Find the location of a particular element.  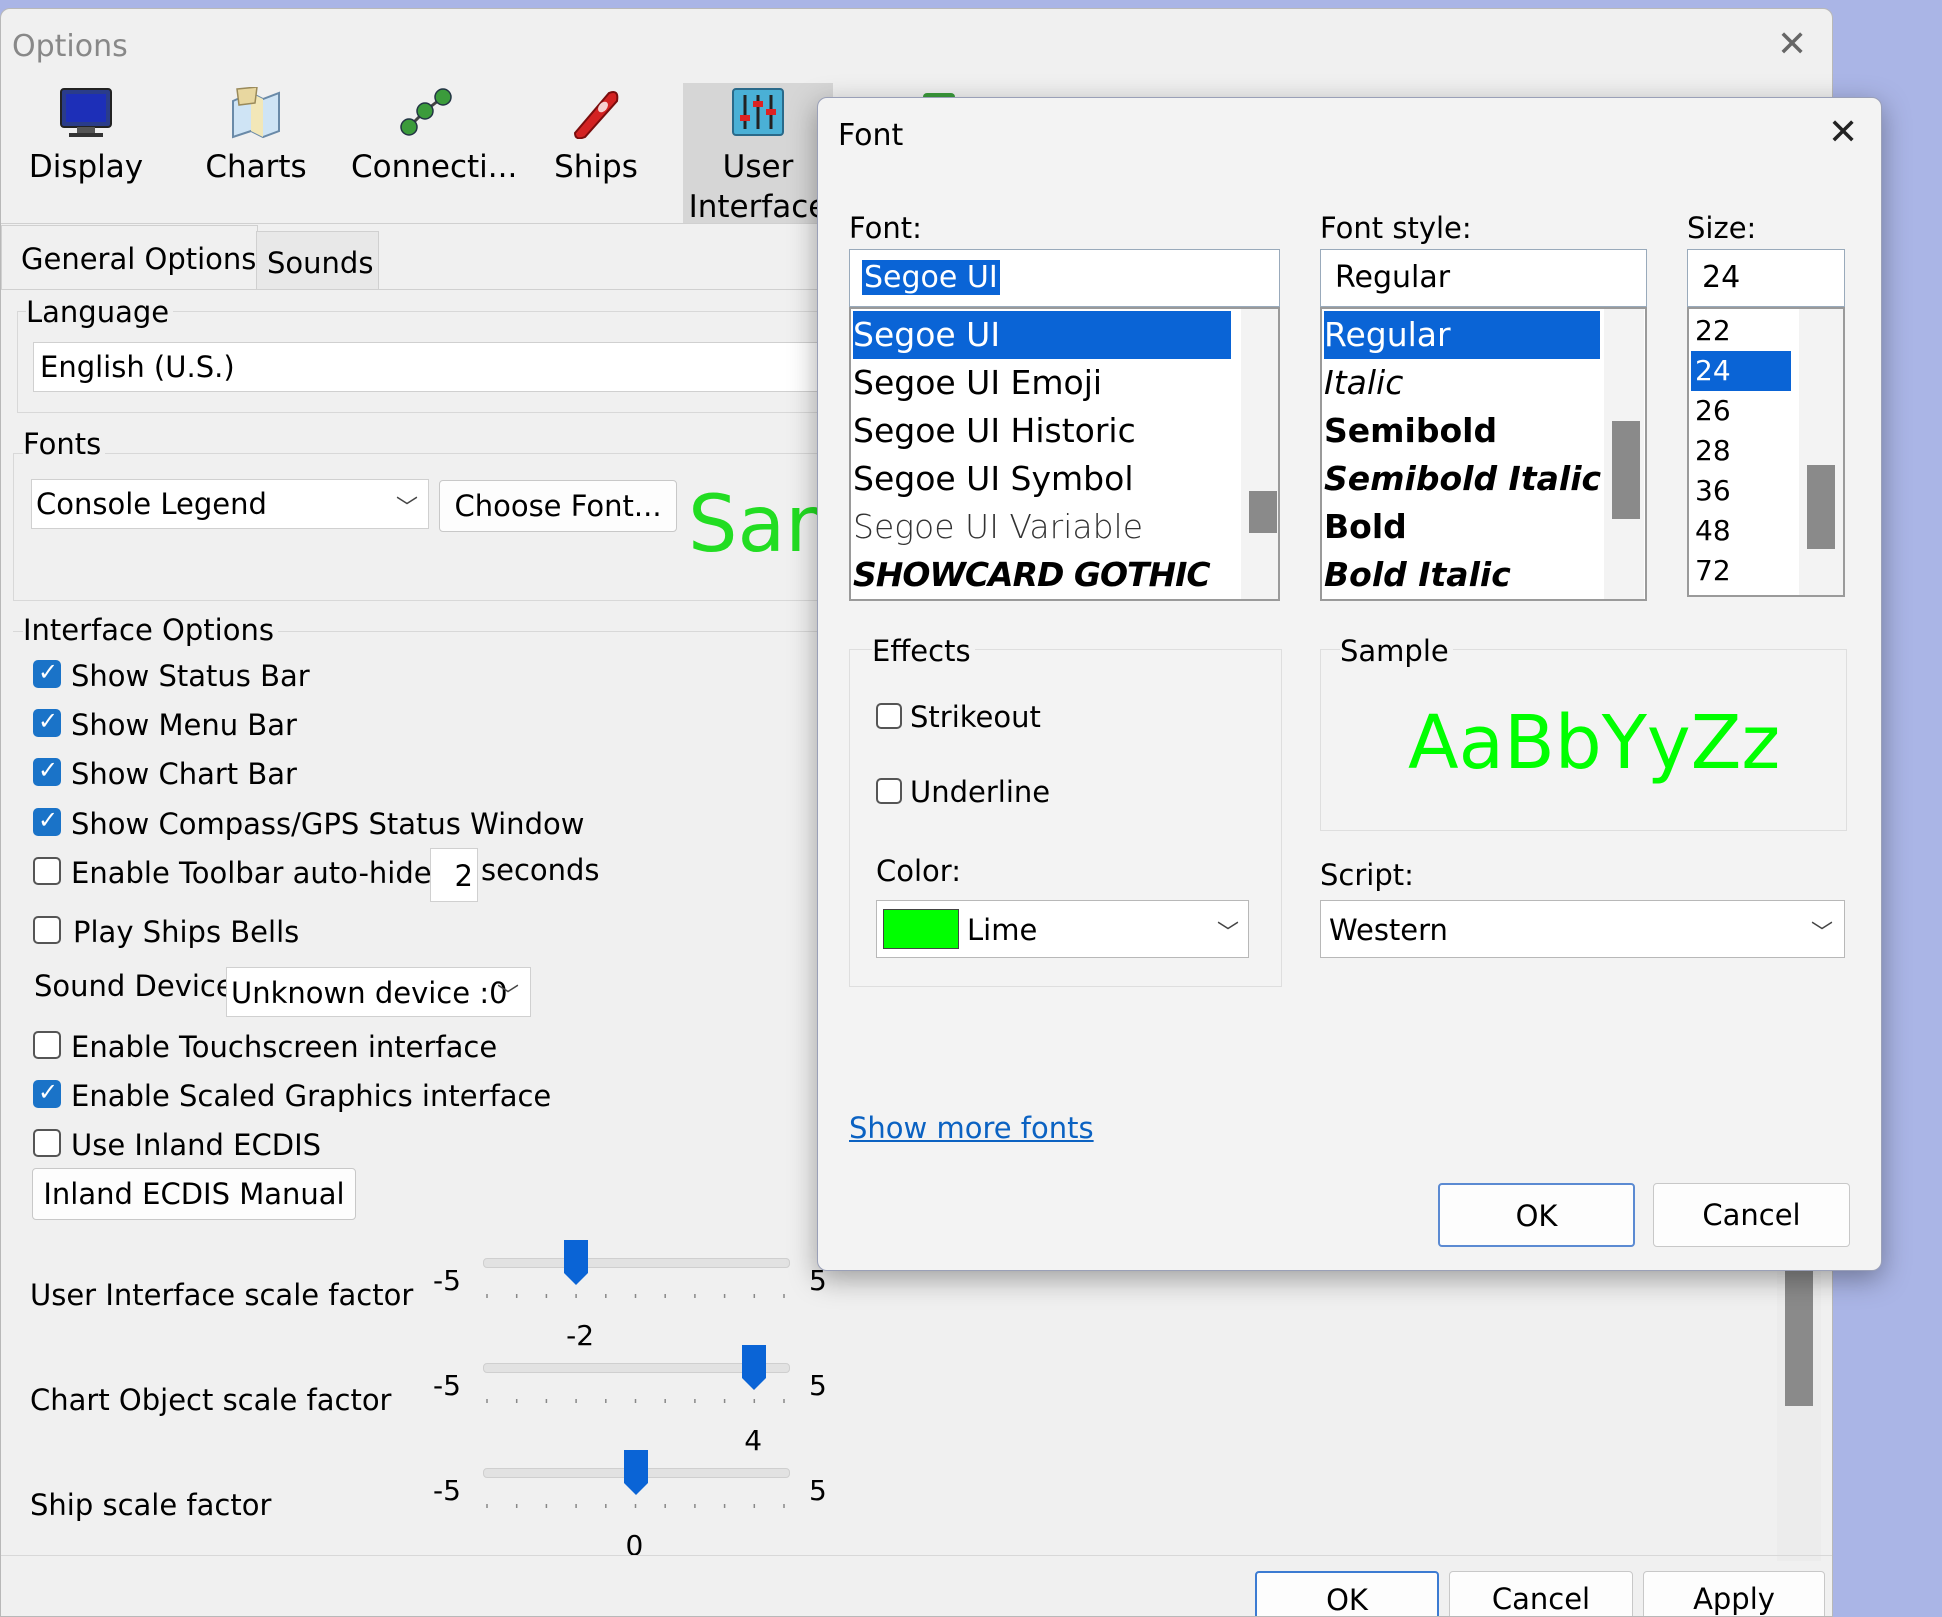

toolbar-display: Display is located at coordinates (86, 153).